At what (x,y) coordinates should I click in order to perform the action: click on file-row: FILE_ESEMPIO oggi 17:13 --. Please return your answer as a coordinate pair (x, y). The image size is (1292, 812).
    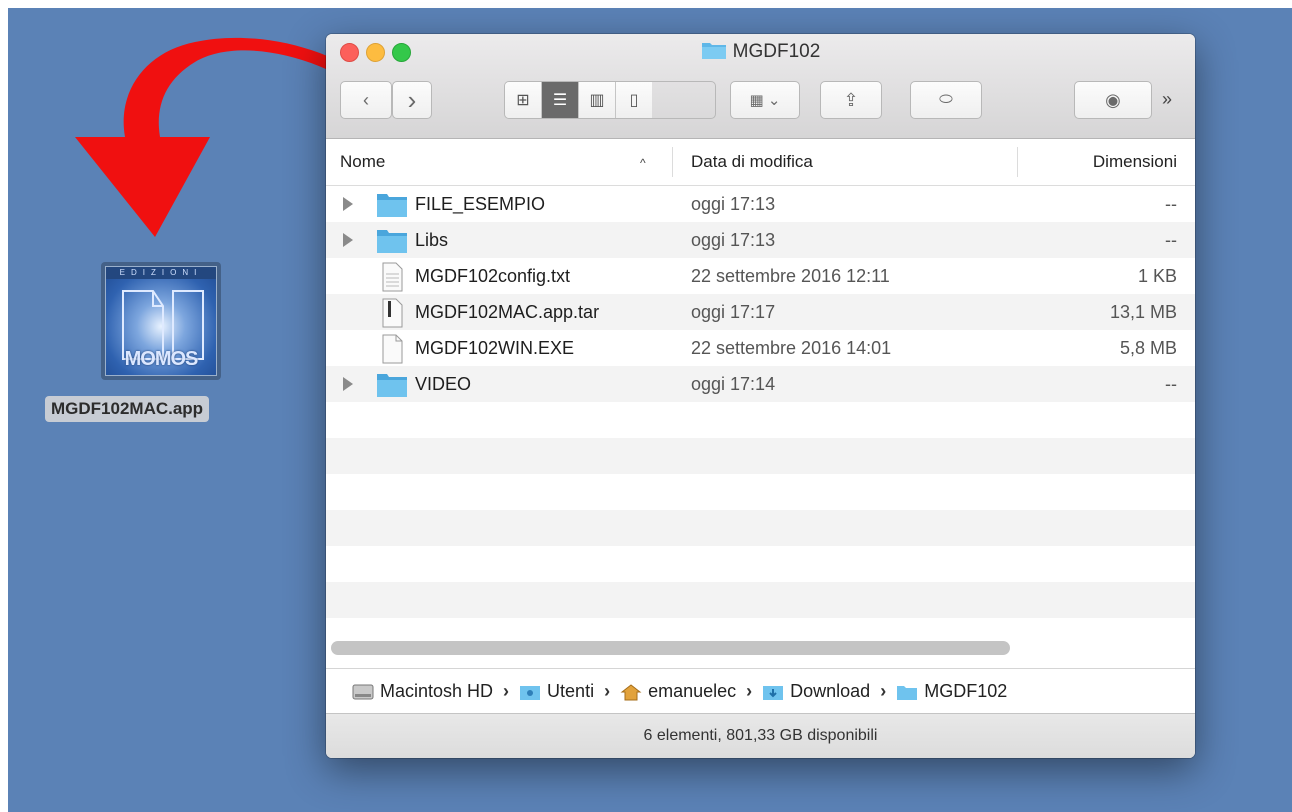
    Looking at the image, I should click on (760, 204).